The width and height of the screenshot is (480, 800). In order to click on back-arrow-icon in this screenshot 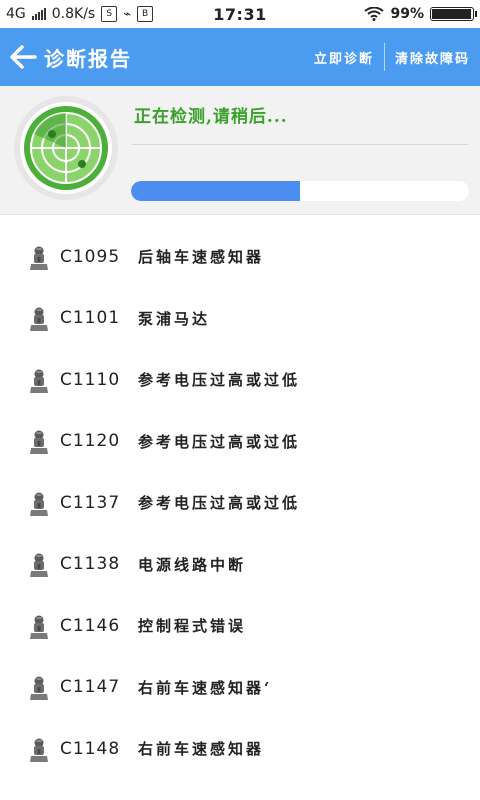, I will do `click(23, 57)`.